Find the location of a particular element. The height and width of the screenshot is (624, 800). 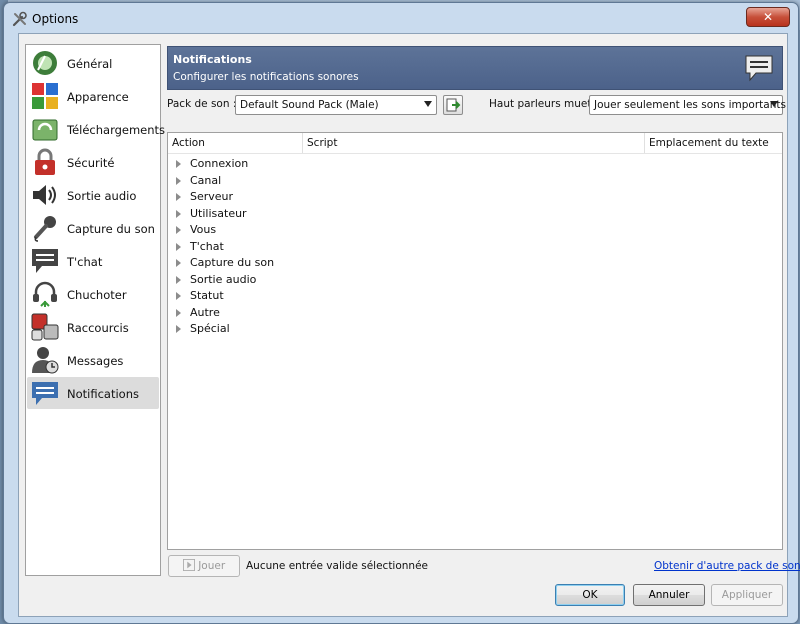

sidebar-item-sound-capture: Capture du son is located at coordinates (93, 228).